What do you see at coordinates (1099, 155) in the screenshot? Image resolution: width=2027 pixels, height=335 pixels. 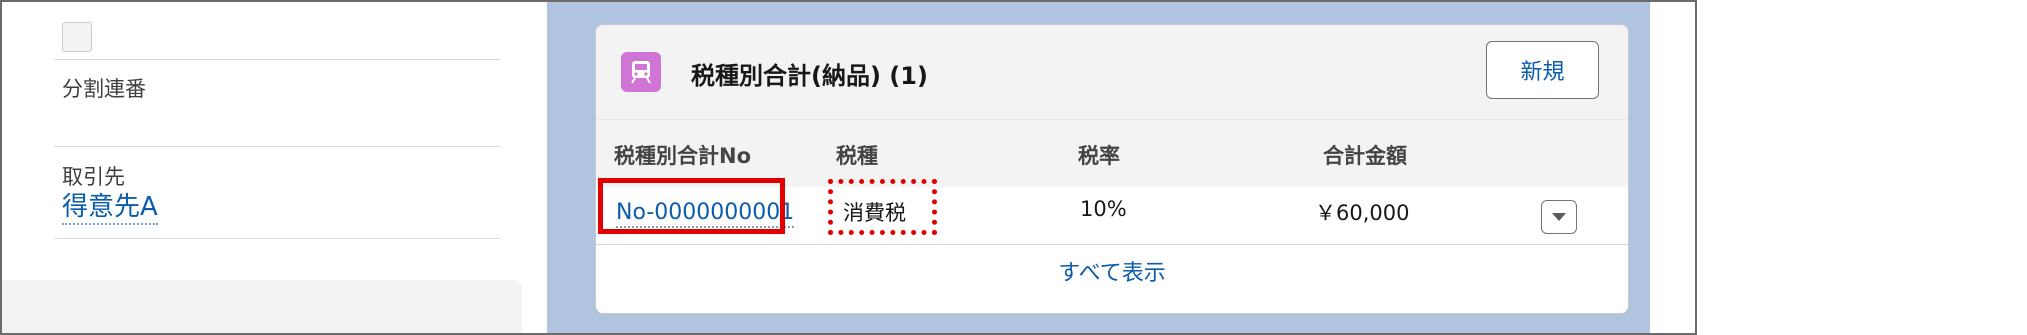 I see `column-header-tax-rate: 税率` at bounding box center [1099, 155].